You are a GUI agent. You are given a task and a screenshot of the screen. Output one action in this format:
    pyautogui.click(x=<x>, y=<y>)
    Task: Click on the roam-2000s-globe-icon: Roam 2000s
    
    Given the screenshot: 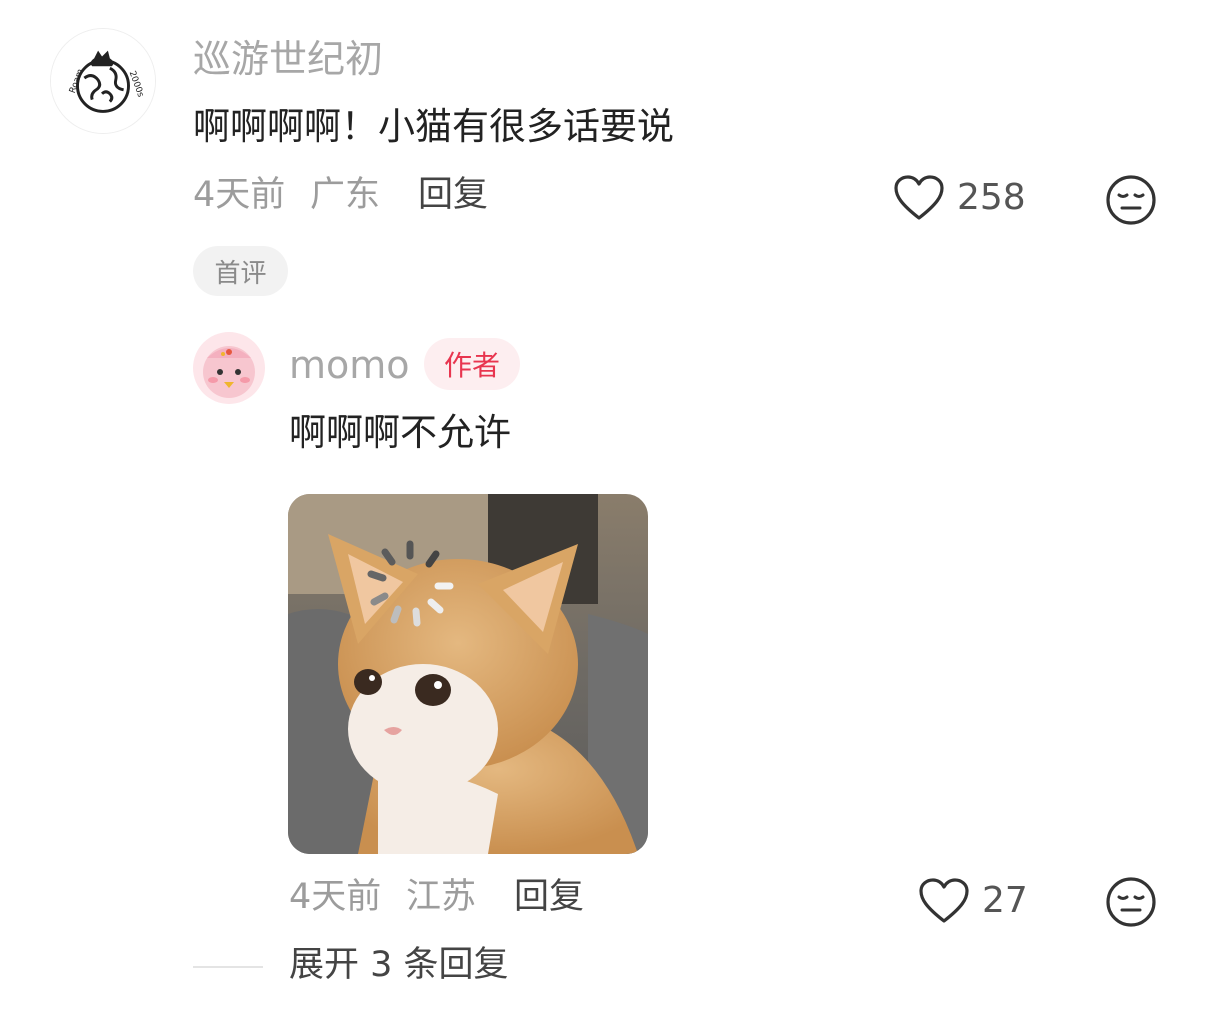 What is the action you would take?
    pyautogui.click(x=103, y=81)
    